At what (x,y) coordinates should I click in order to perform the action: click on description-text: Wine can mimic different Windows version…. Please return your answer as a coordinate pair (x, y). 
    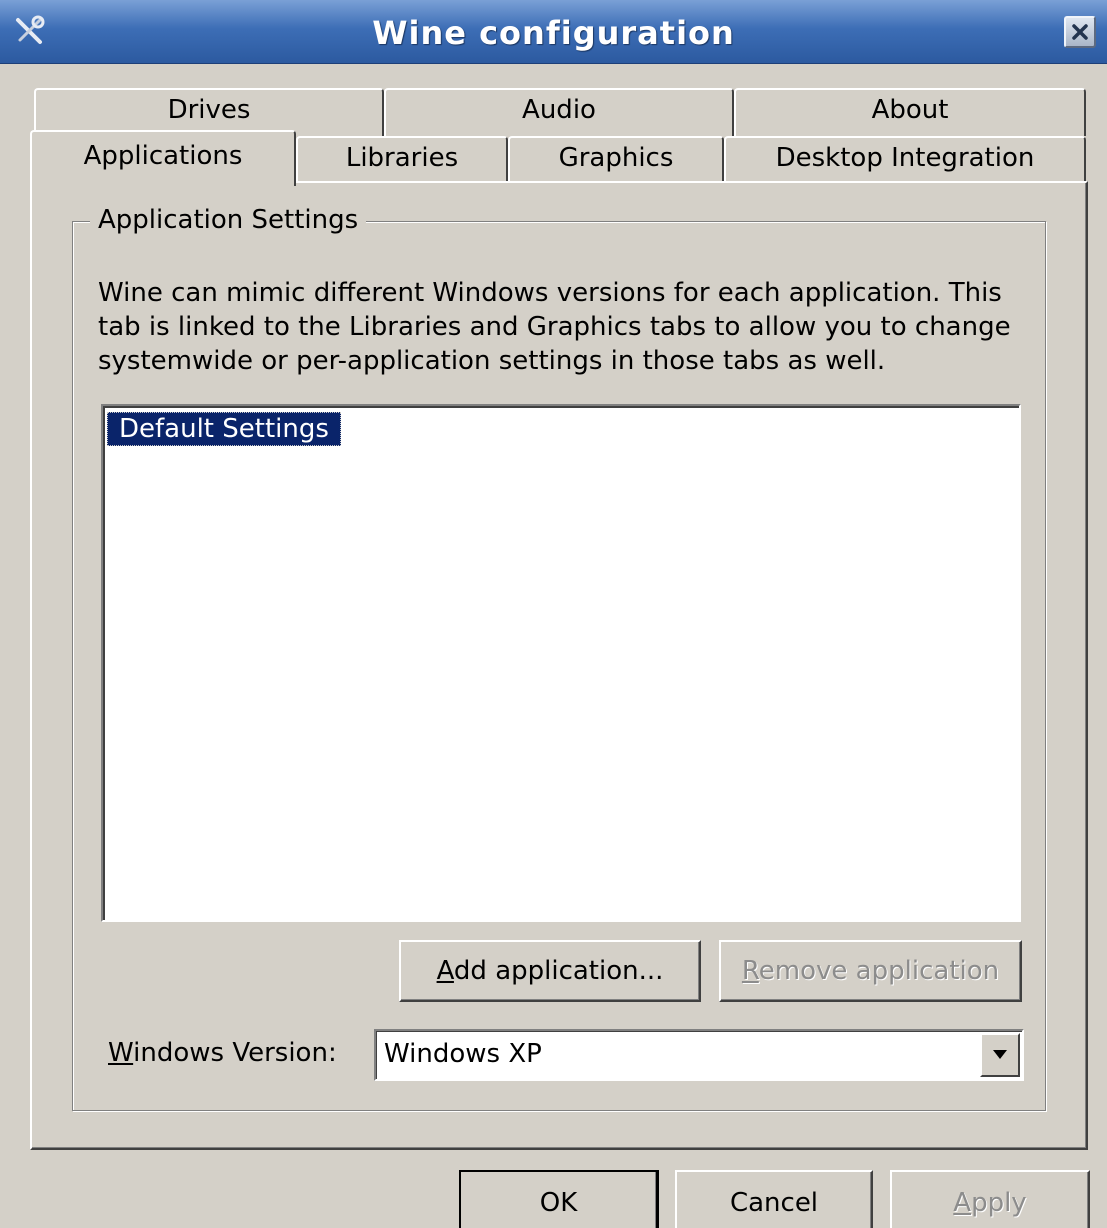
    Looking at the image, I should click on (554, 327).